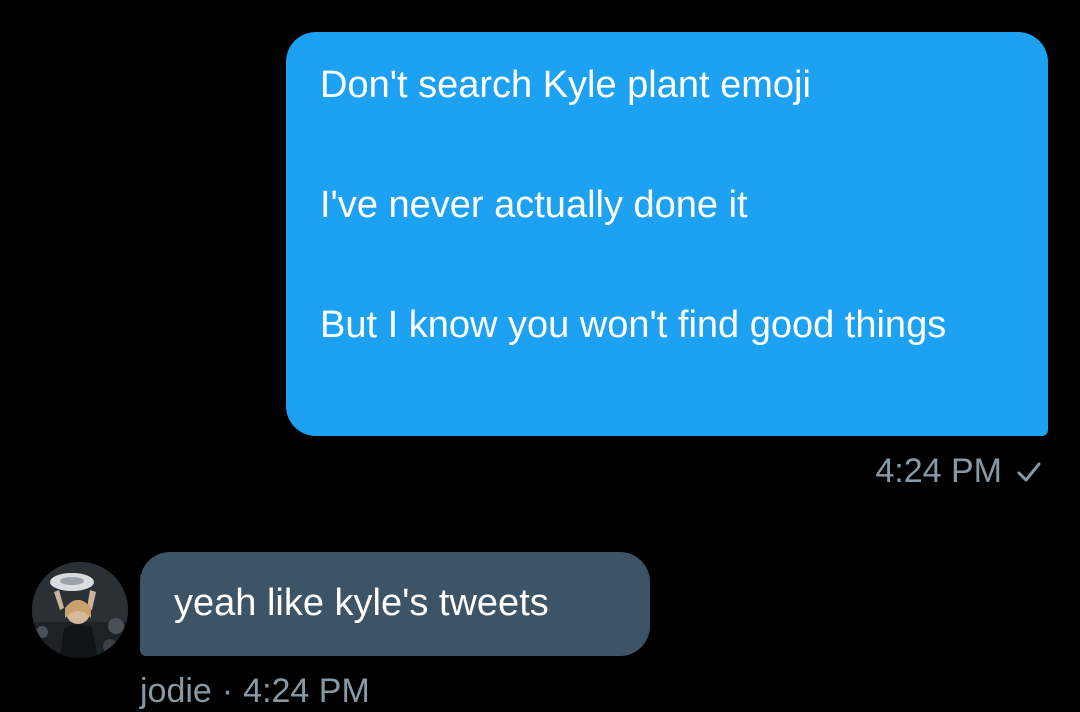  Describe the element at coordinates (938, 471) in the screenshot. I see `sent-message-time: 4:24 PM` at that location.